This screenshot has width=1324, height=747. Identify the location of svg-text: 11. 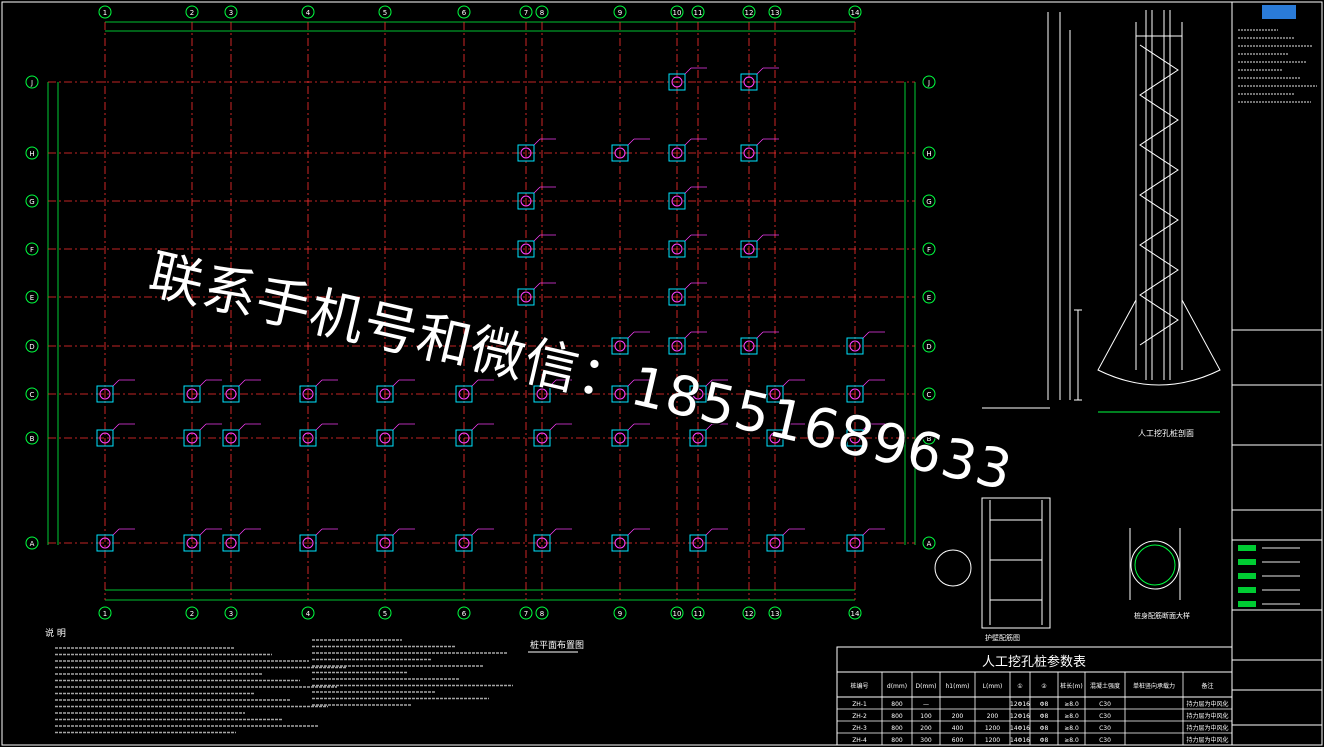
(698, 13).